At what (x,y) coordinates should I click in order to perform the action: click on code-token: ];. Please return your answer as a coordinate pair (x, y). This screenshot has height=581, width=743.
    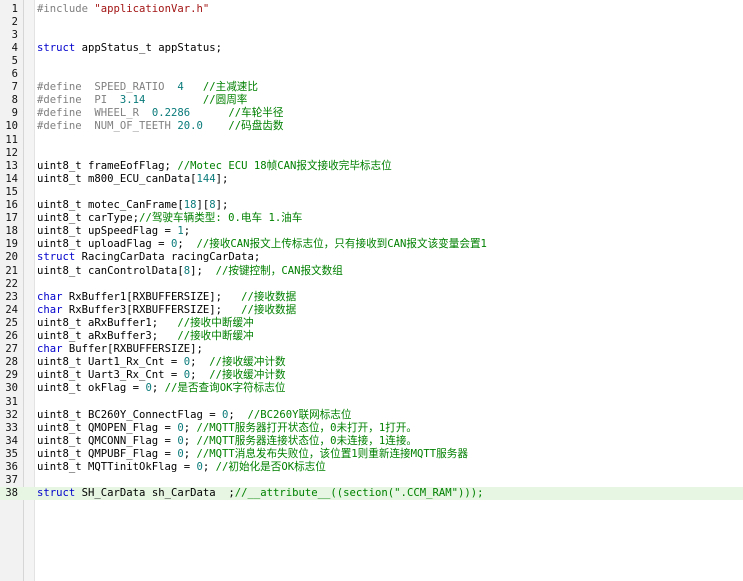
    Looking at the image, I should click on (222, 178).